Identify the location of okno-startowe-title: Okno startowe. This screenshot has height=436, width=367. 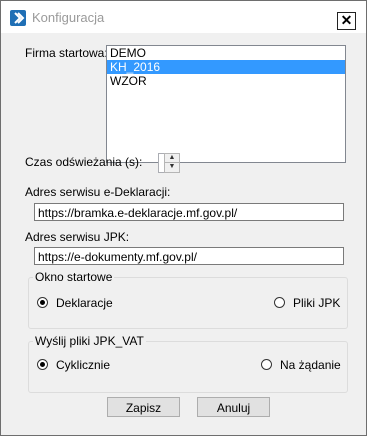
(74, 277).